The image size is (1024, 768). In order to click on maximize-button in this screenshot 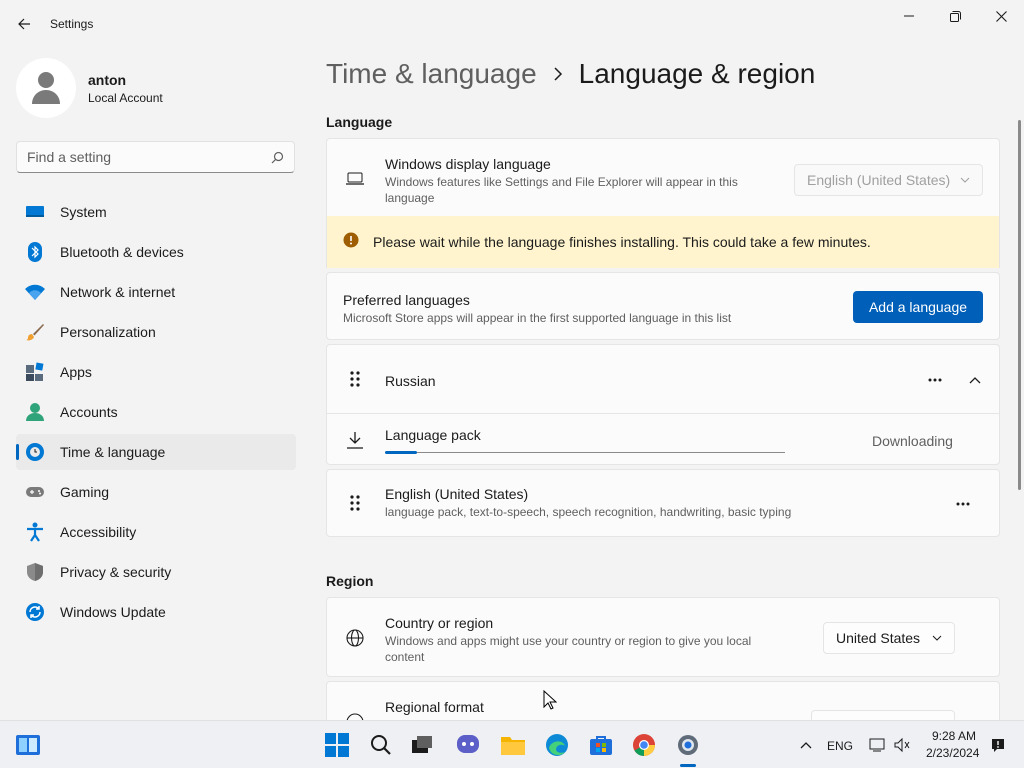, I will do `click(955, 16)`.